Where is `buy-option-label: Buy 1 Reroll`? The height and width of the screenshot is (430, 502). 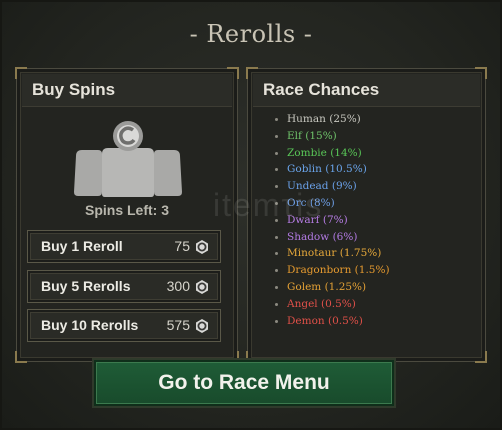 buy-option-label: Buy 1 Reroll is located at coordinates (82, 246).